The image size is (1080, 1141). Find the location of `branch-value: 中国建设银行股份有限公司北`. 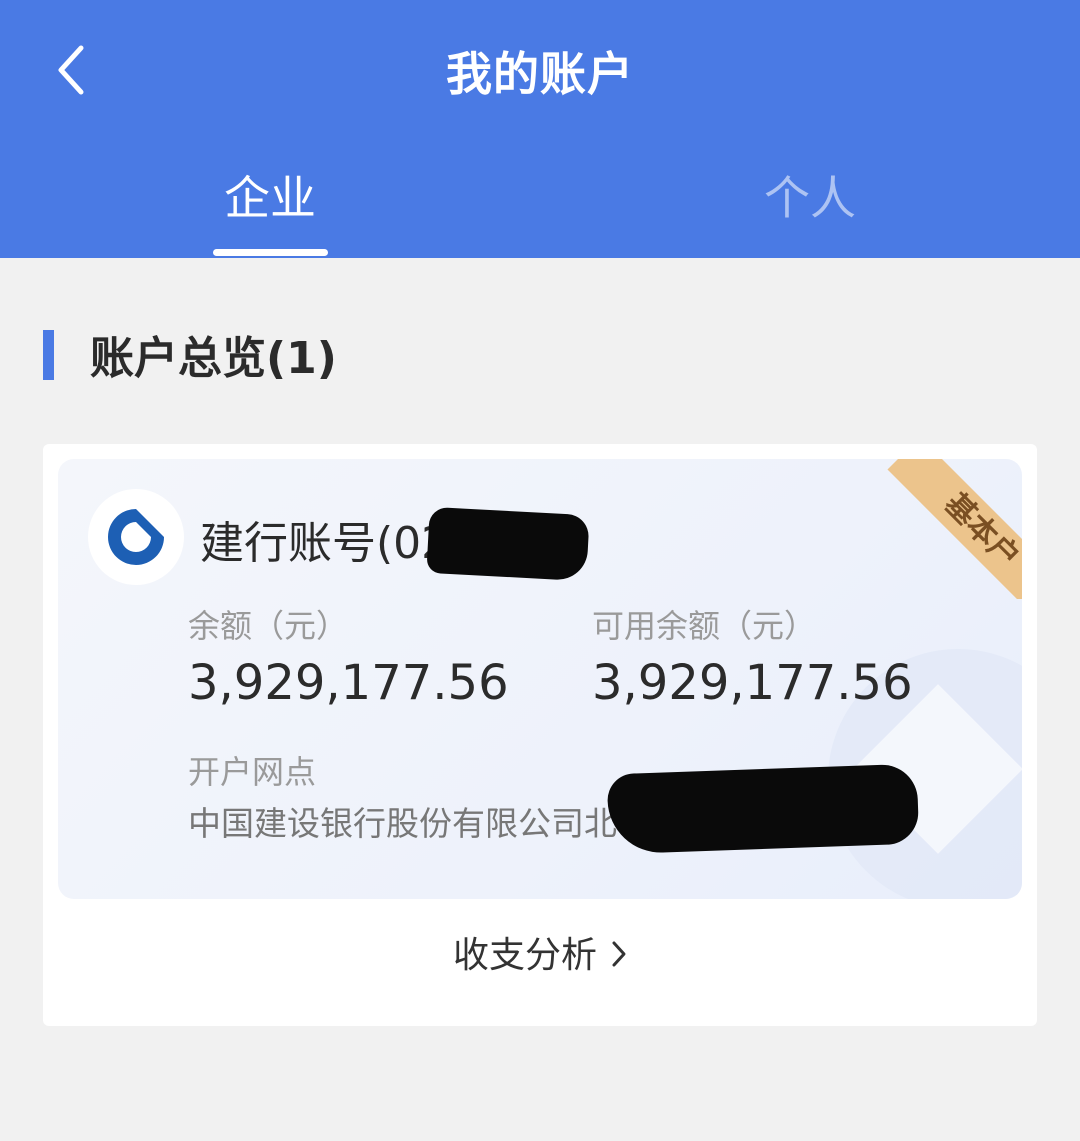

branch-value: 中国建设银行股份有限公司北 is located at coordinates (402, 823).